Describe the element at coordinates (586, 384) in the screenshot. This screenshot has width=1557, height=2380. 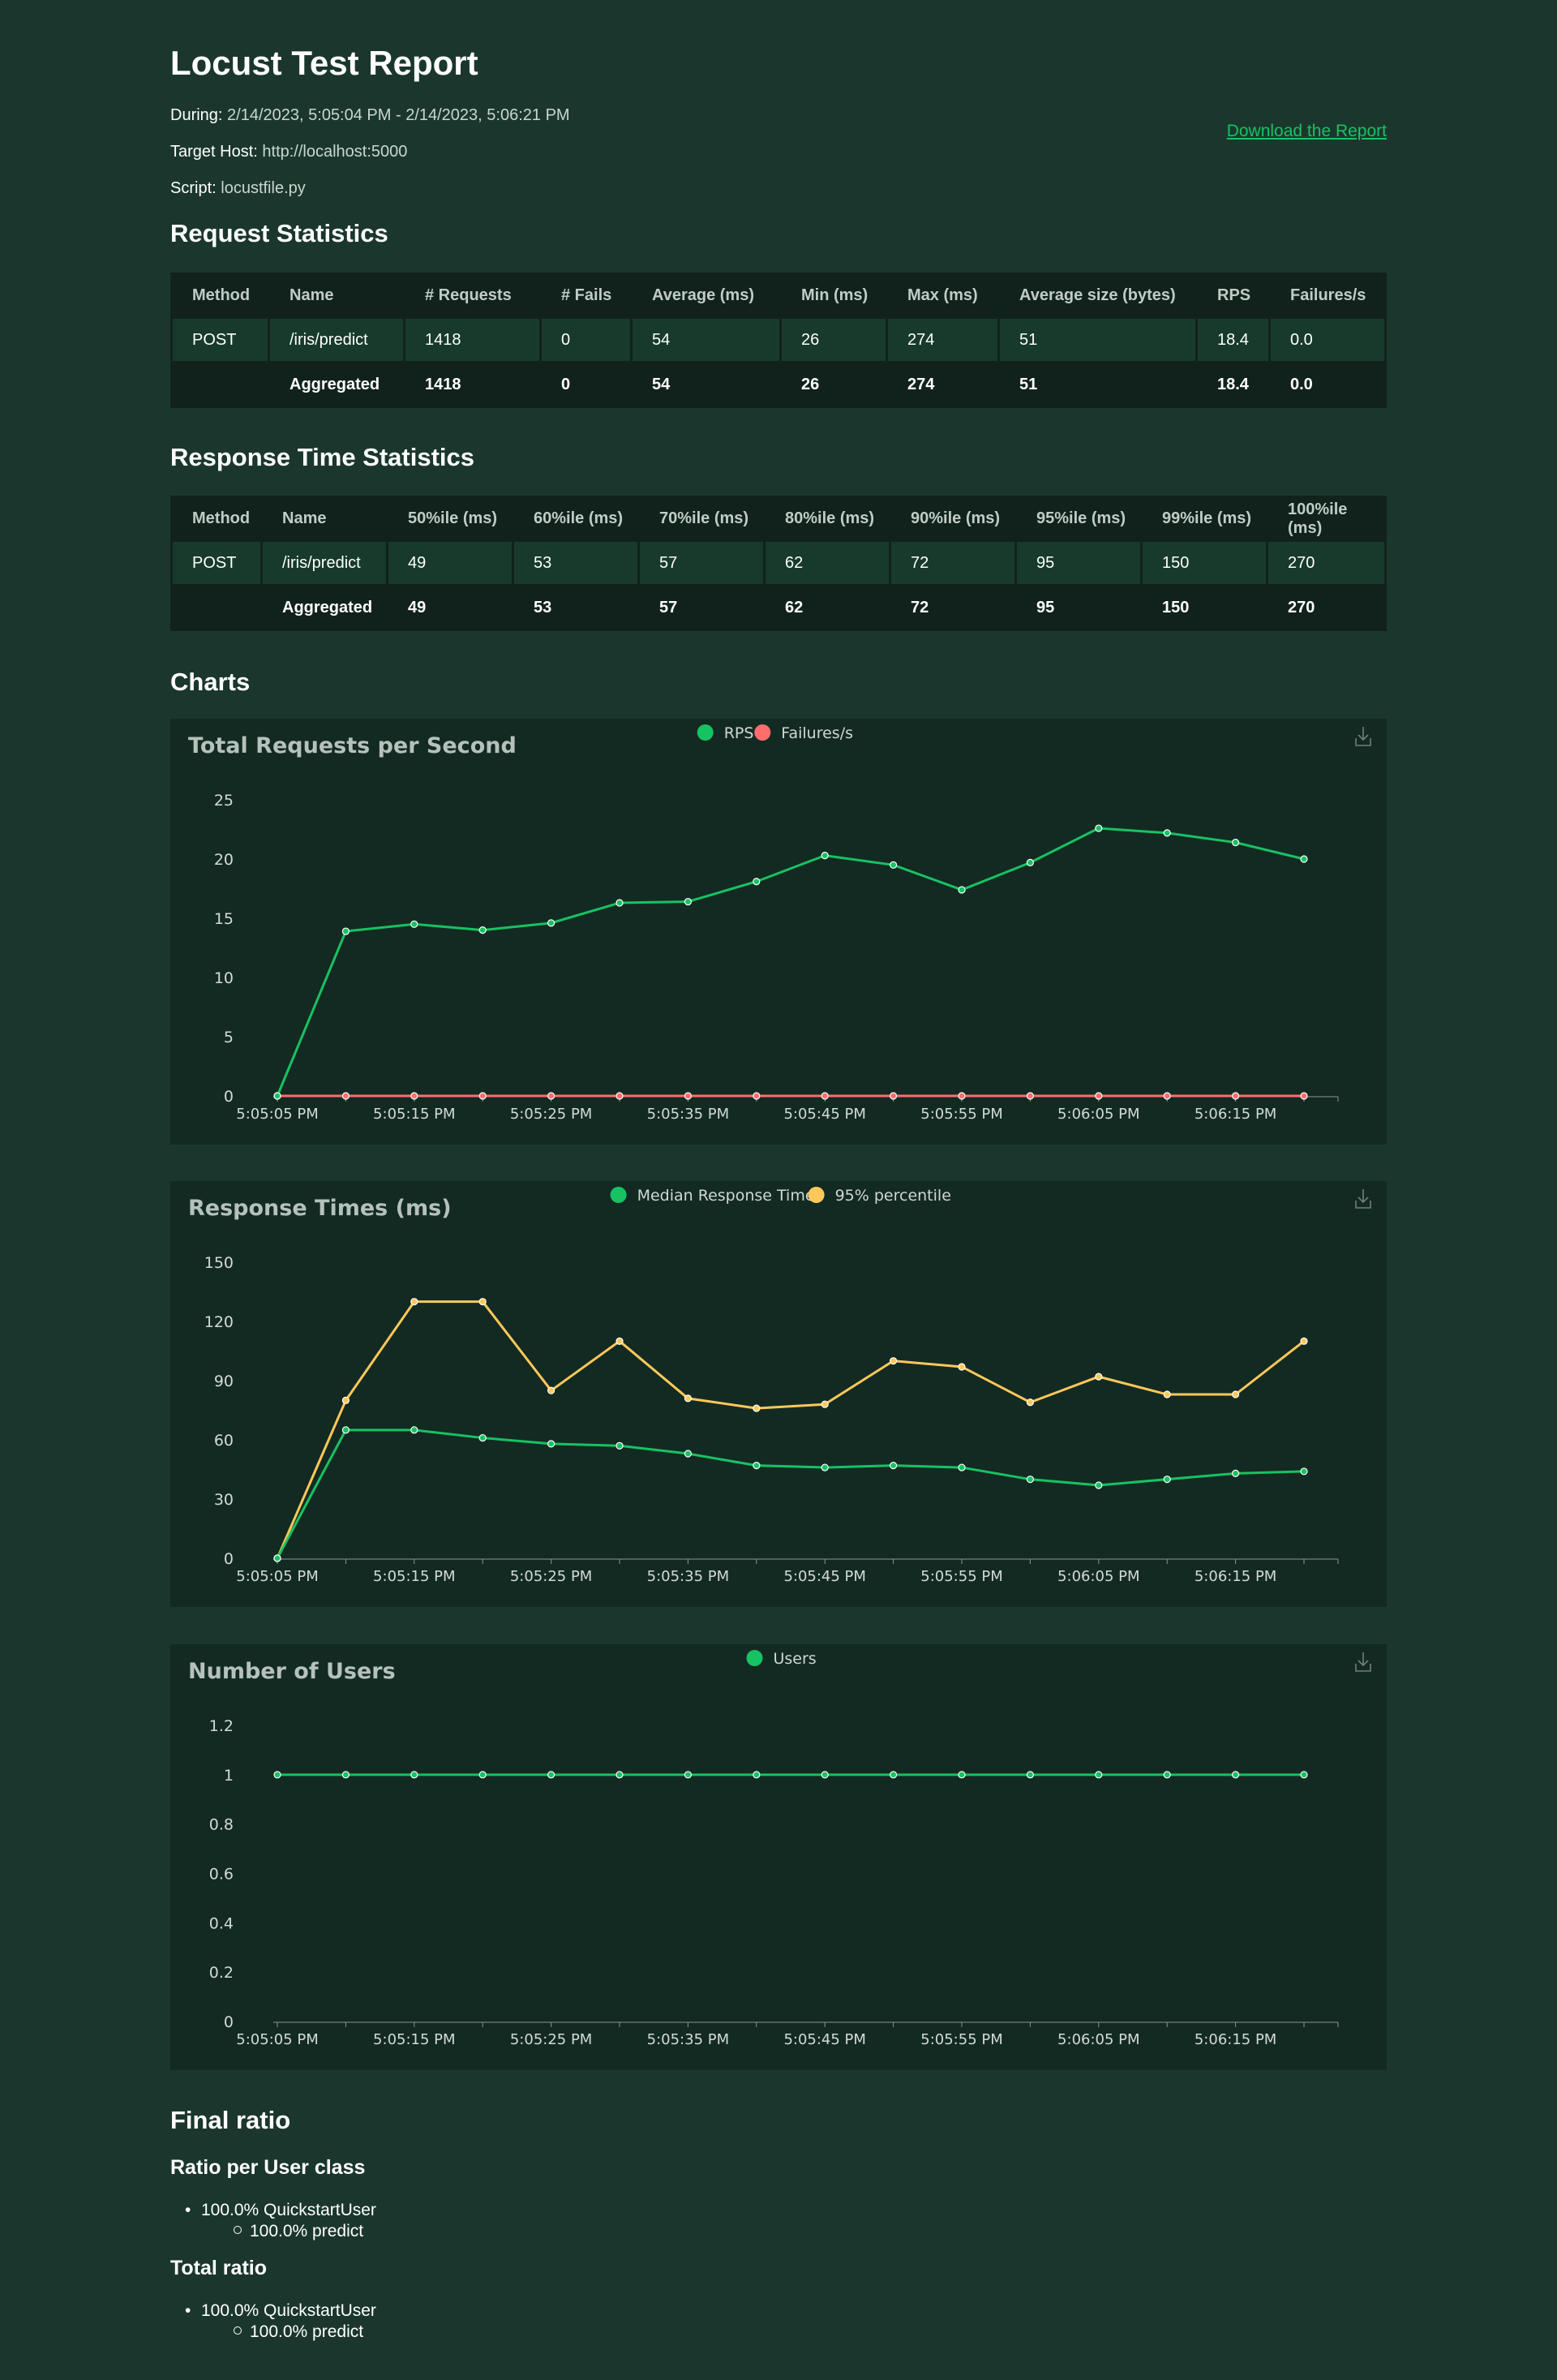
I see `table-cell: 0` at that location.